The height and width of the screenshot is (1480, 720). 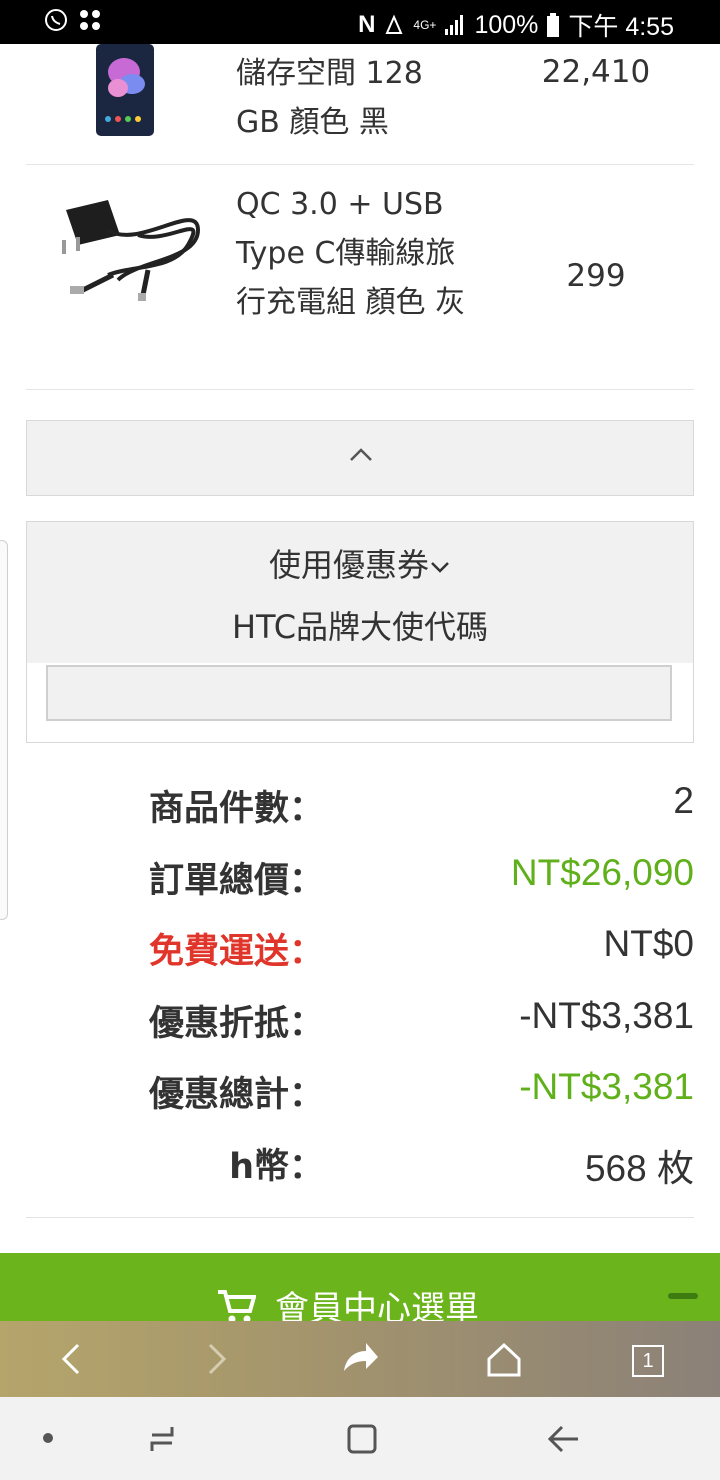 I want to click on product-name: QC 3.0 + USB Type C傳輸線旅行充電組 顏色 灰, so click(x=351, y=253).